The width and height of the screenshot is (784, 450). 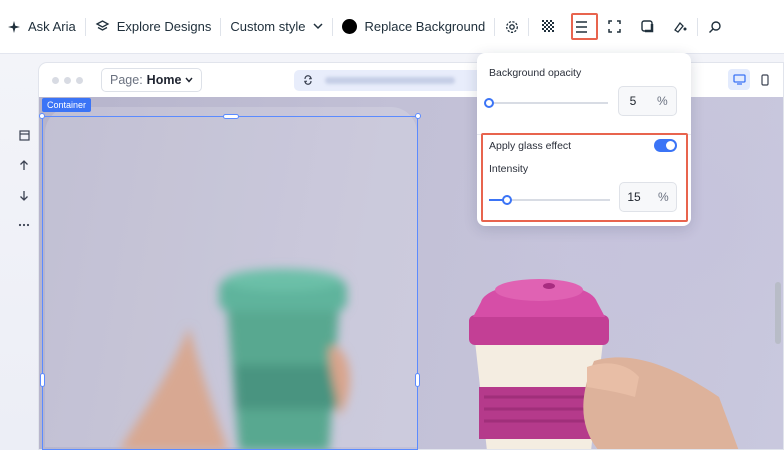 I want to click on search-button, so click(x=714, y=27).